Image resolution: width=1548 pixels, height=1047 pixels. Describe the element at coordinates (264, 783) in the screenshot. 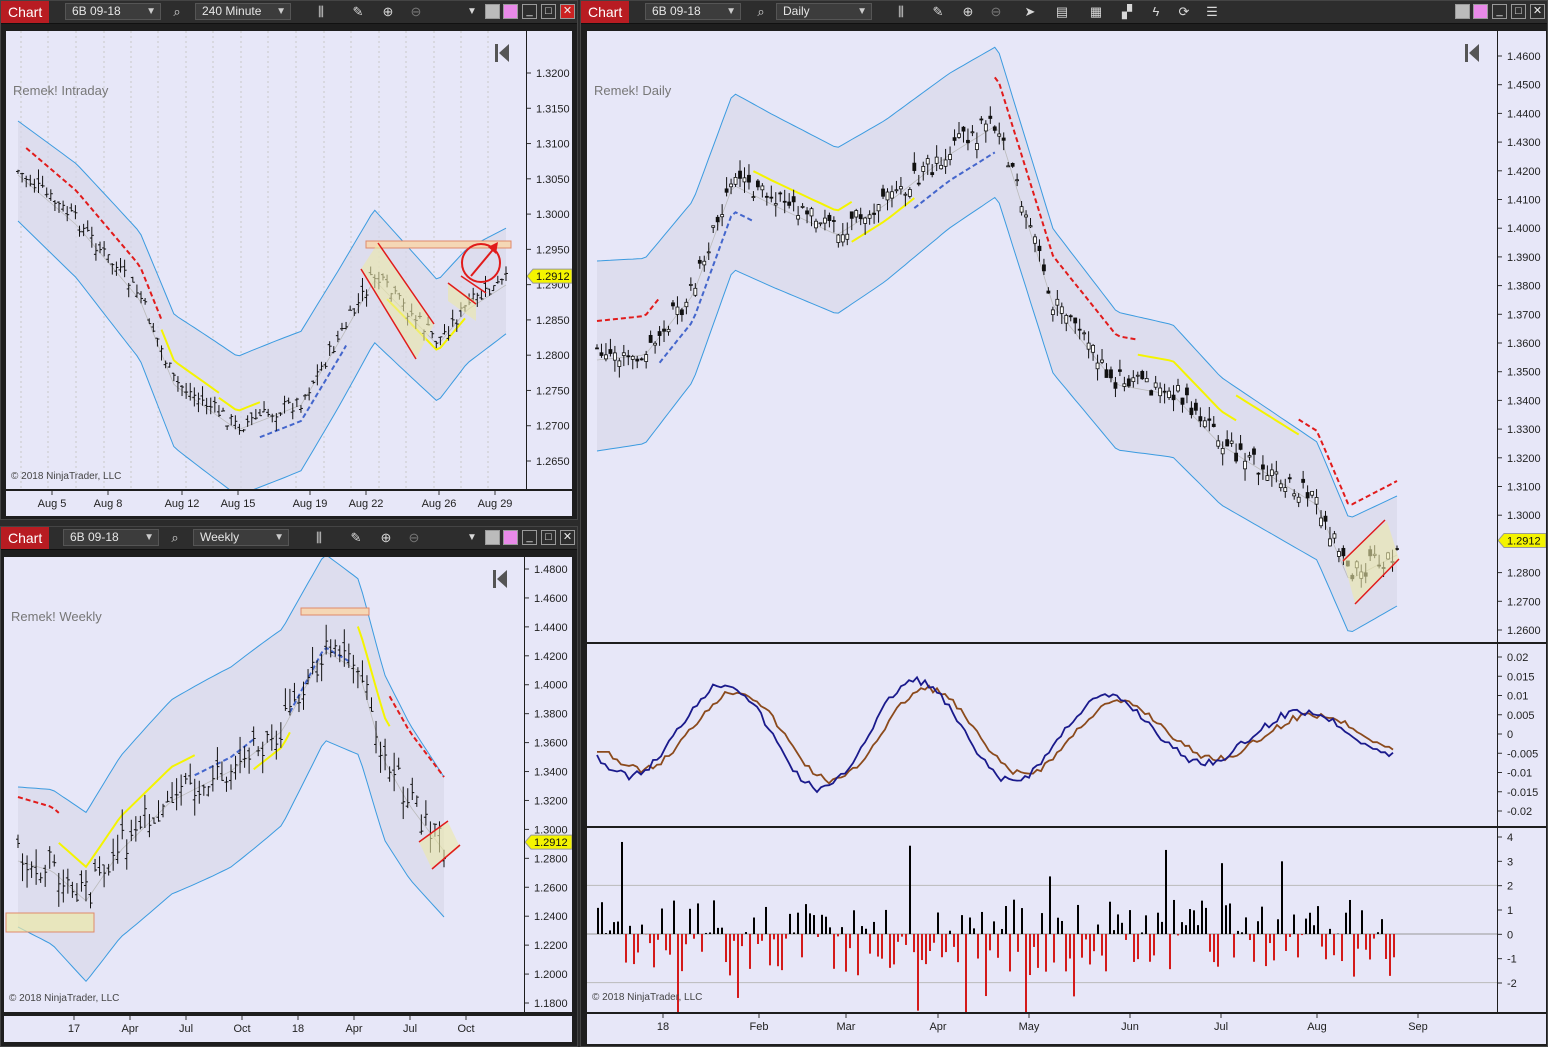

I see `weekly-price-panel: Remek! Weekly © 2018 NinjaTrader, LLC` at that location.